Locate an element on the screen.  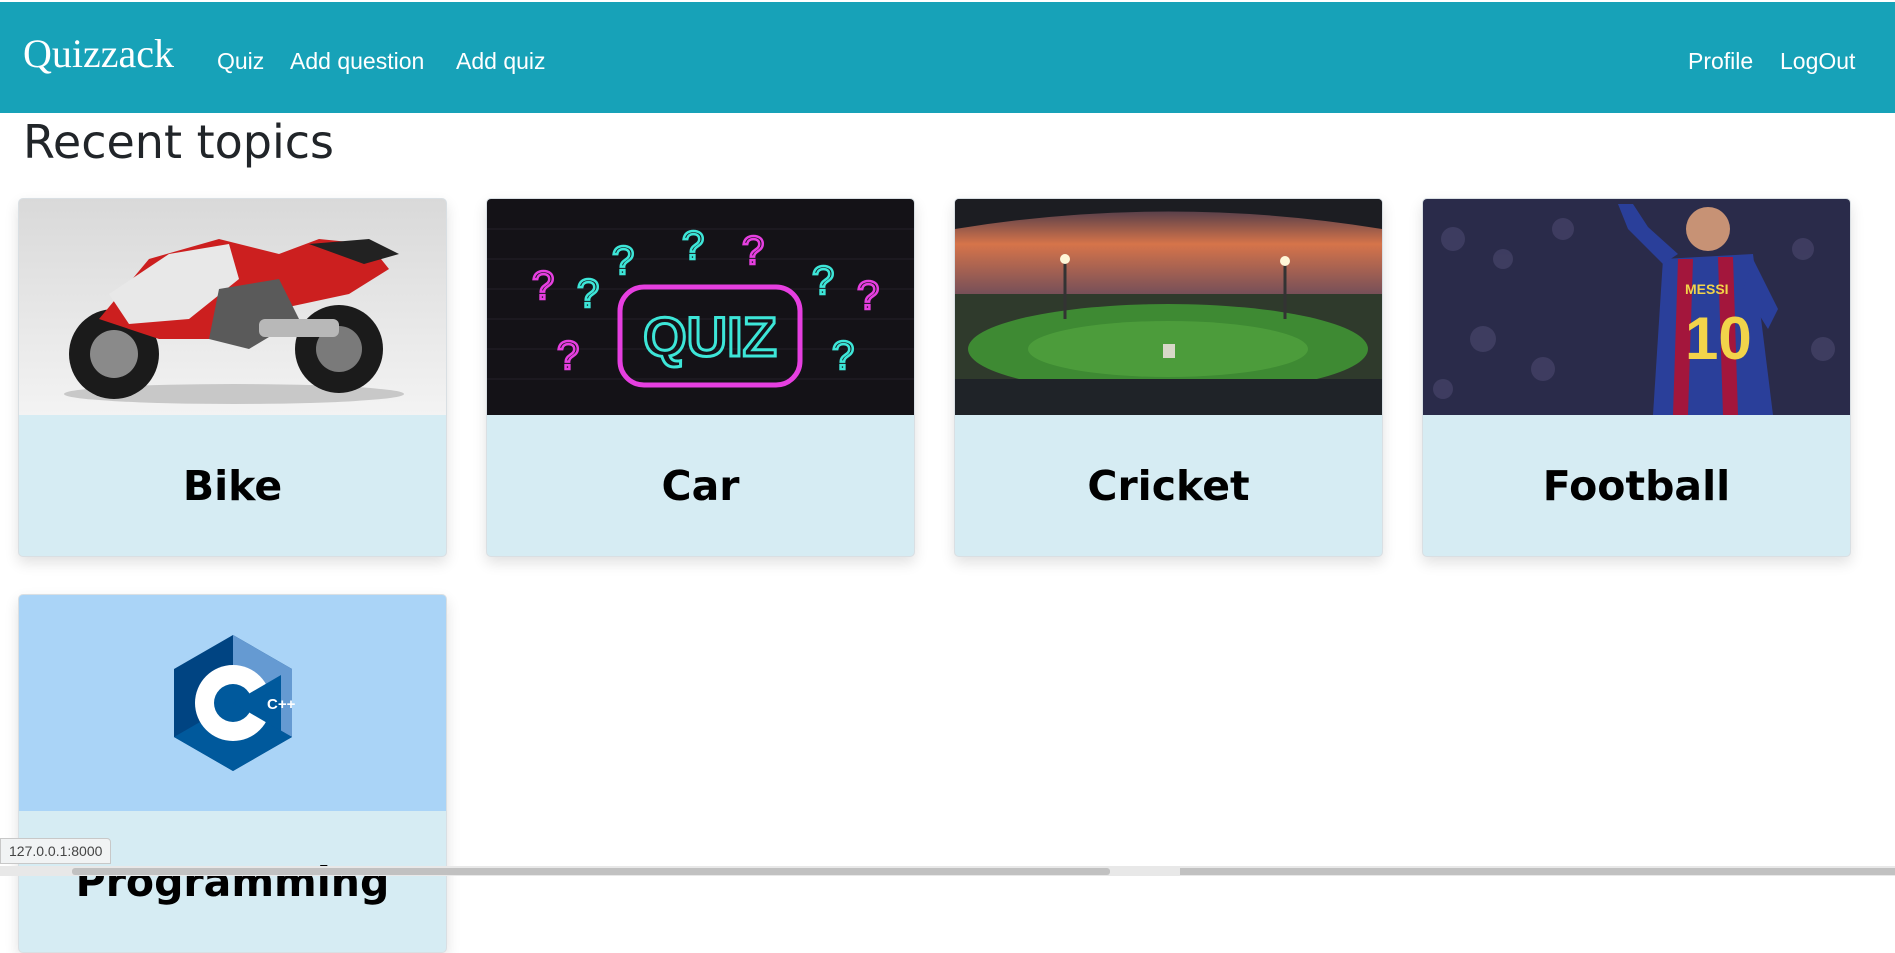
nav-link-add-quiz: Add quiz is located at coordinates (501, 61).